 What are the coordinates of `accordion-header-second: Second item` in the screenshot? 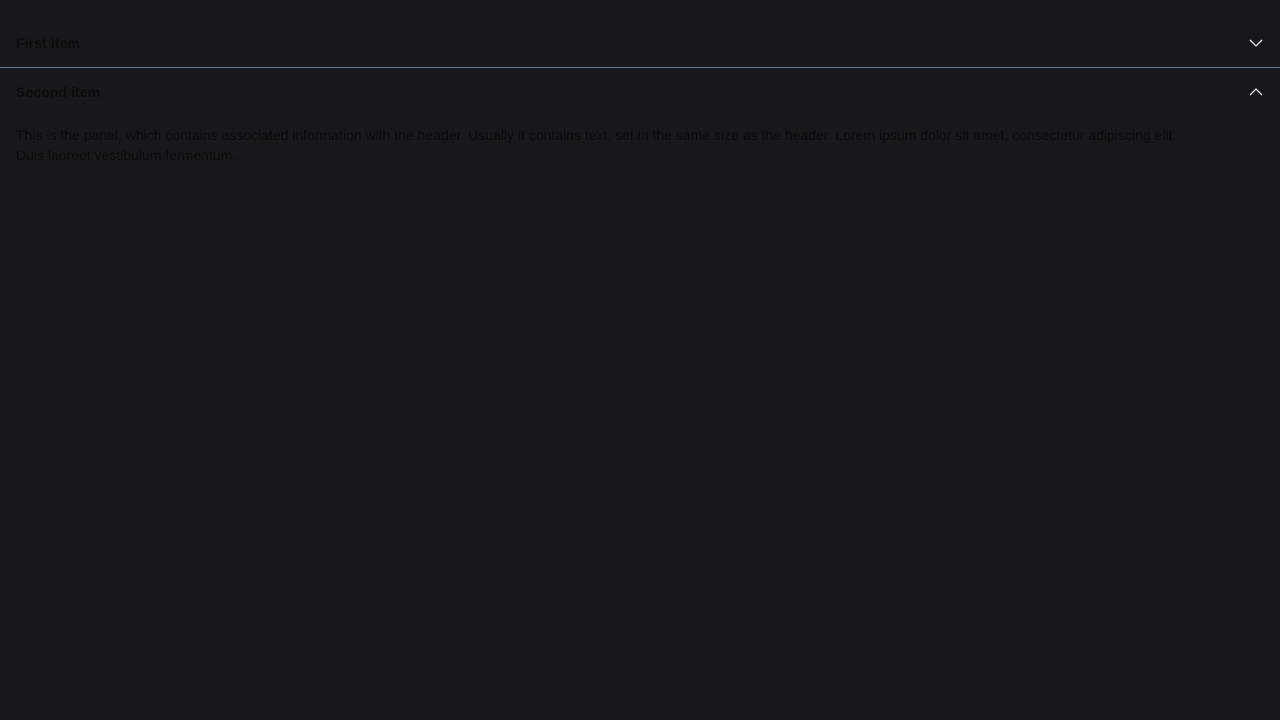 It's located at (640, 92).